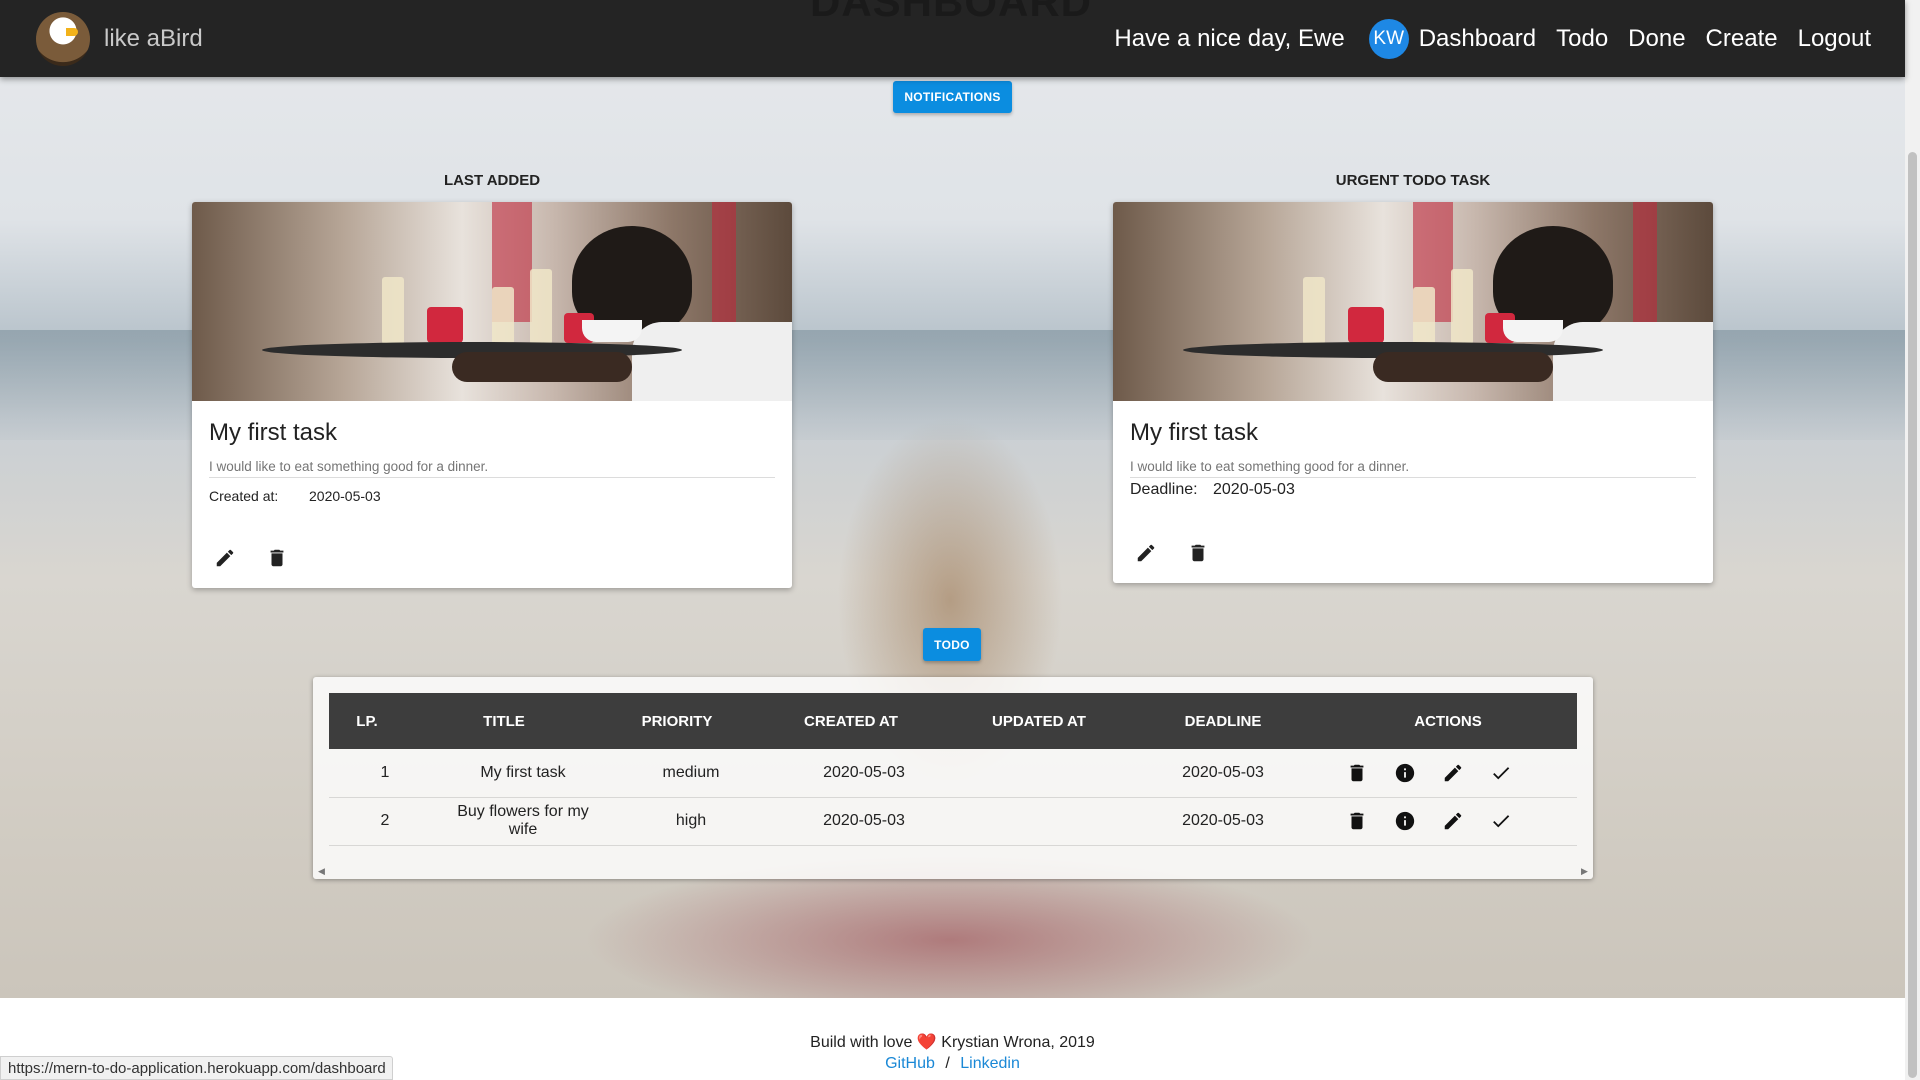  What do you see at coordinates (385, 772) in the screenshot?
I see `cell-lp: 1` at bounding box center [385, 772].